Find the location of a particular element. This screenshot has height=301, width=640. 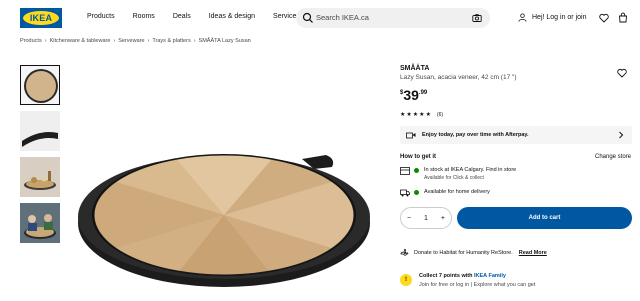

quantity-stepper: − 1 + is located at coordinates (426, 218).